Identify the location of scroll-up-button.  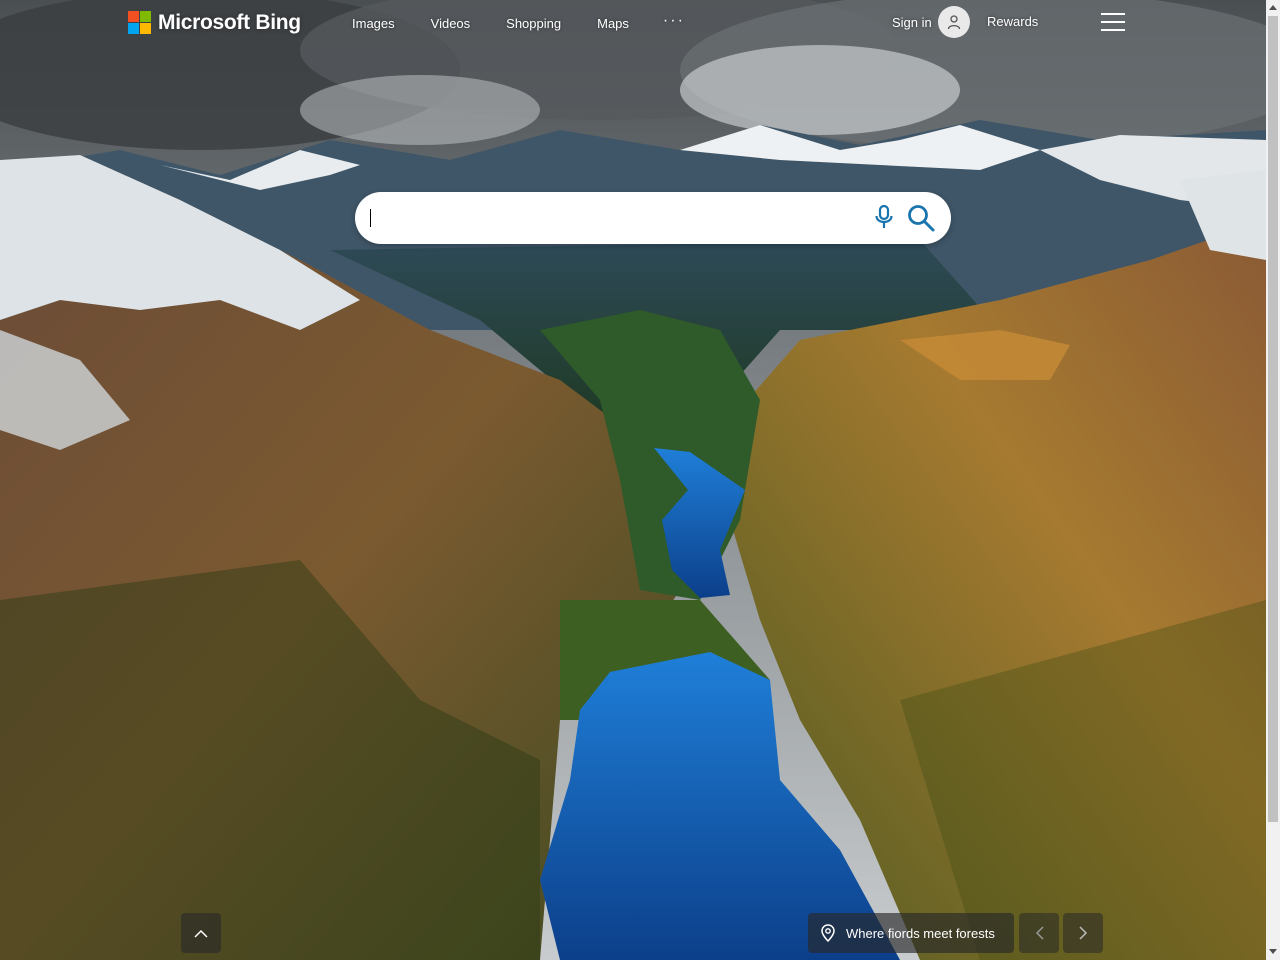
(201, 933).